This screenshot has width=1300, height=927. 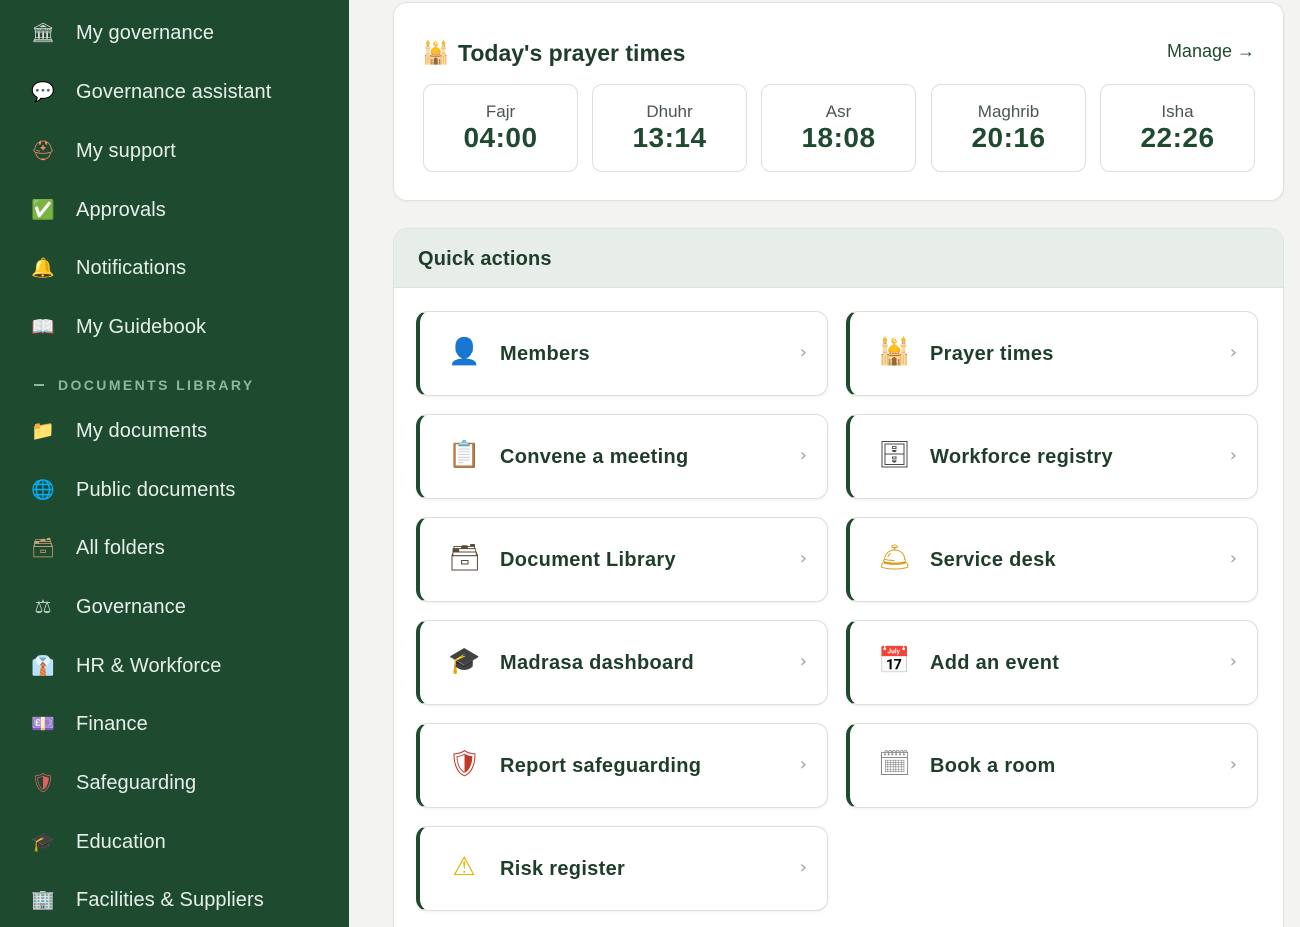 What do you see at coordinates (43, 267) in the screenshot?
I see `bell-icon: 🔔` at bounding box center [43, 267].